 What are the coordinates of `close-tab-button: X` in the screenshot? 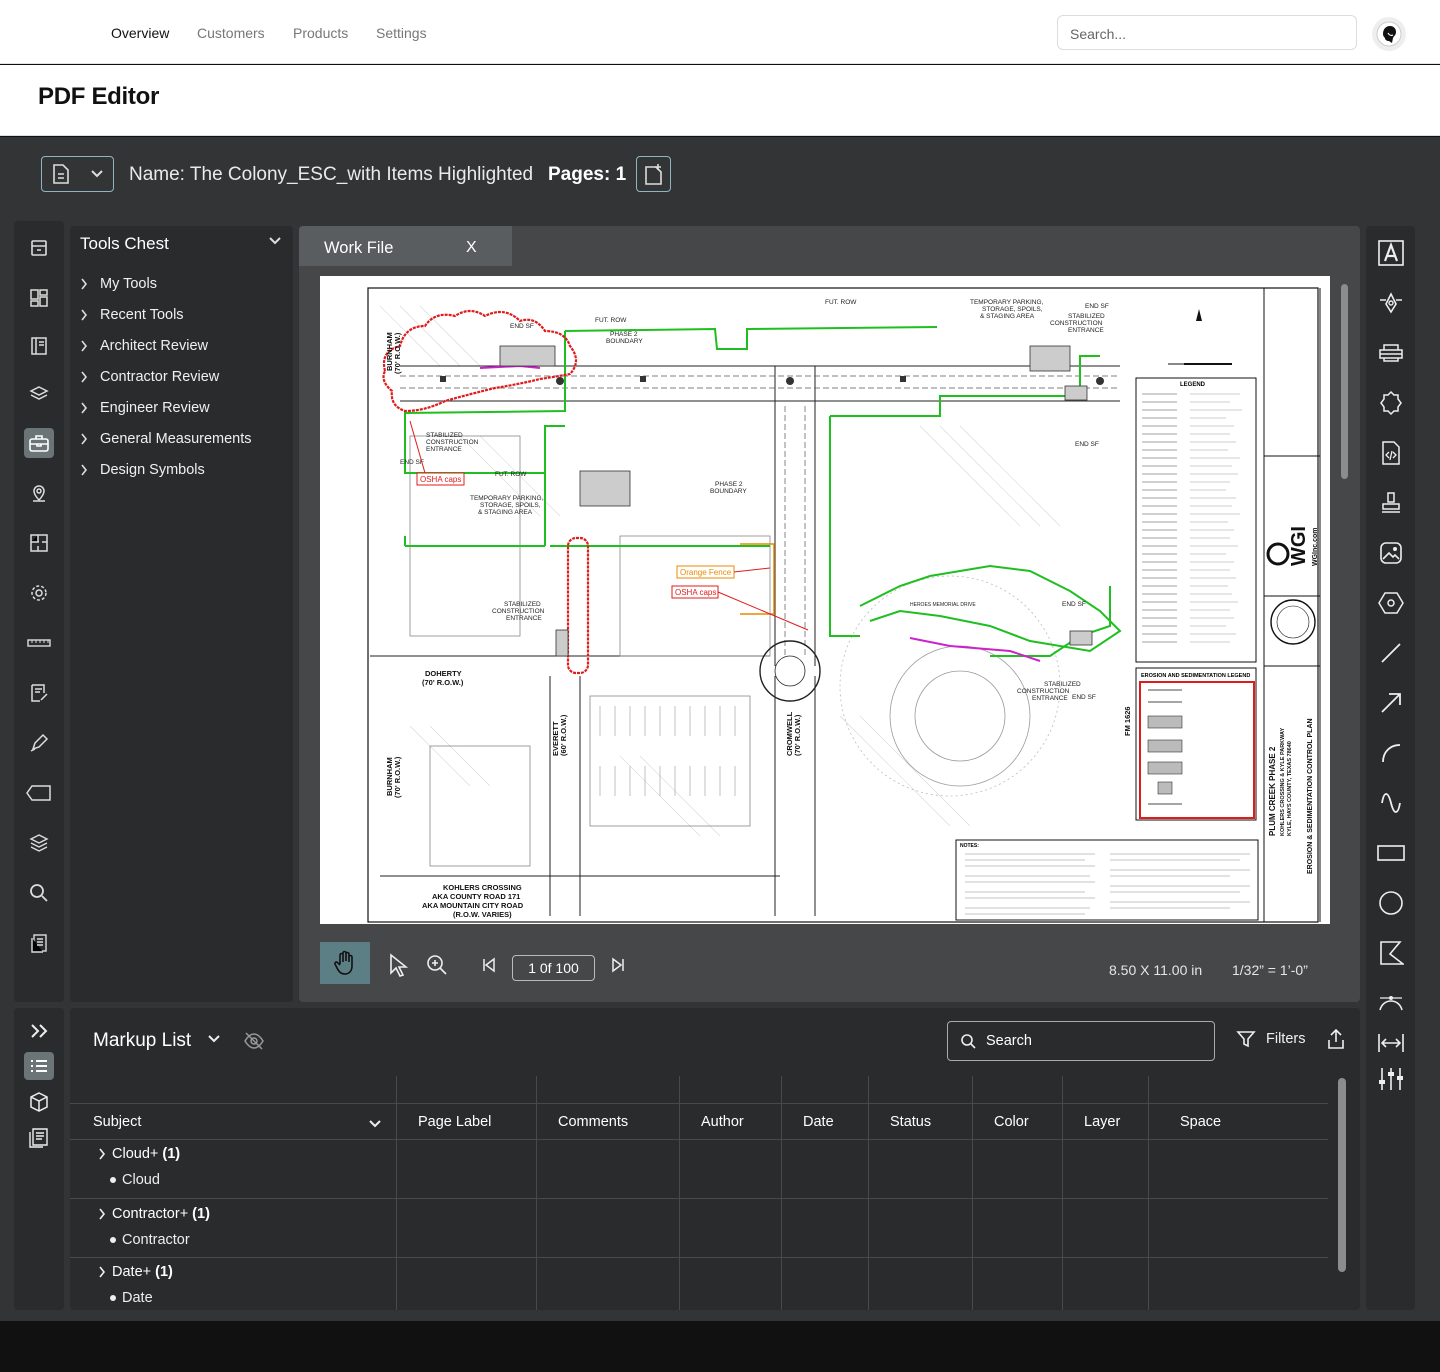 It's located at (471, 248).